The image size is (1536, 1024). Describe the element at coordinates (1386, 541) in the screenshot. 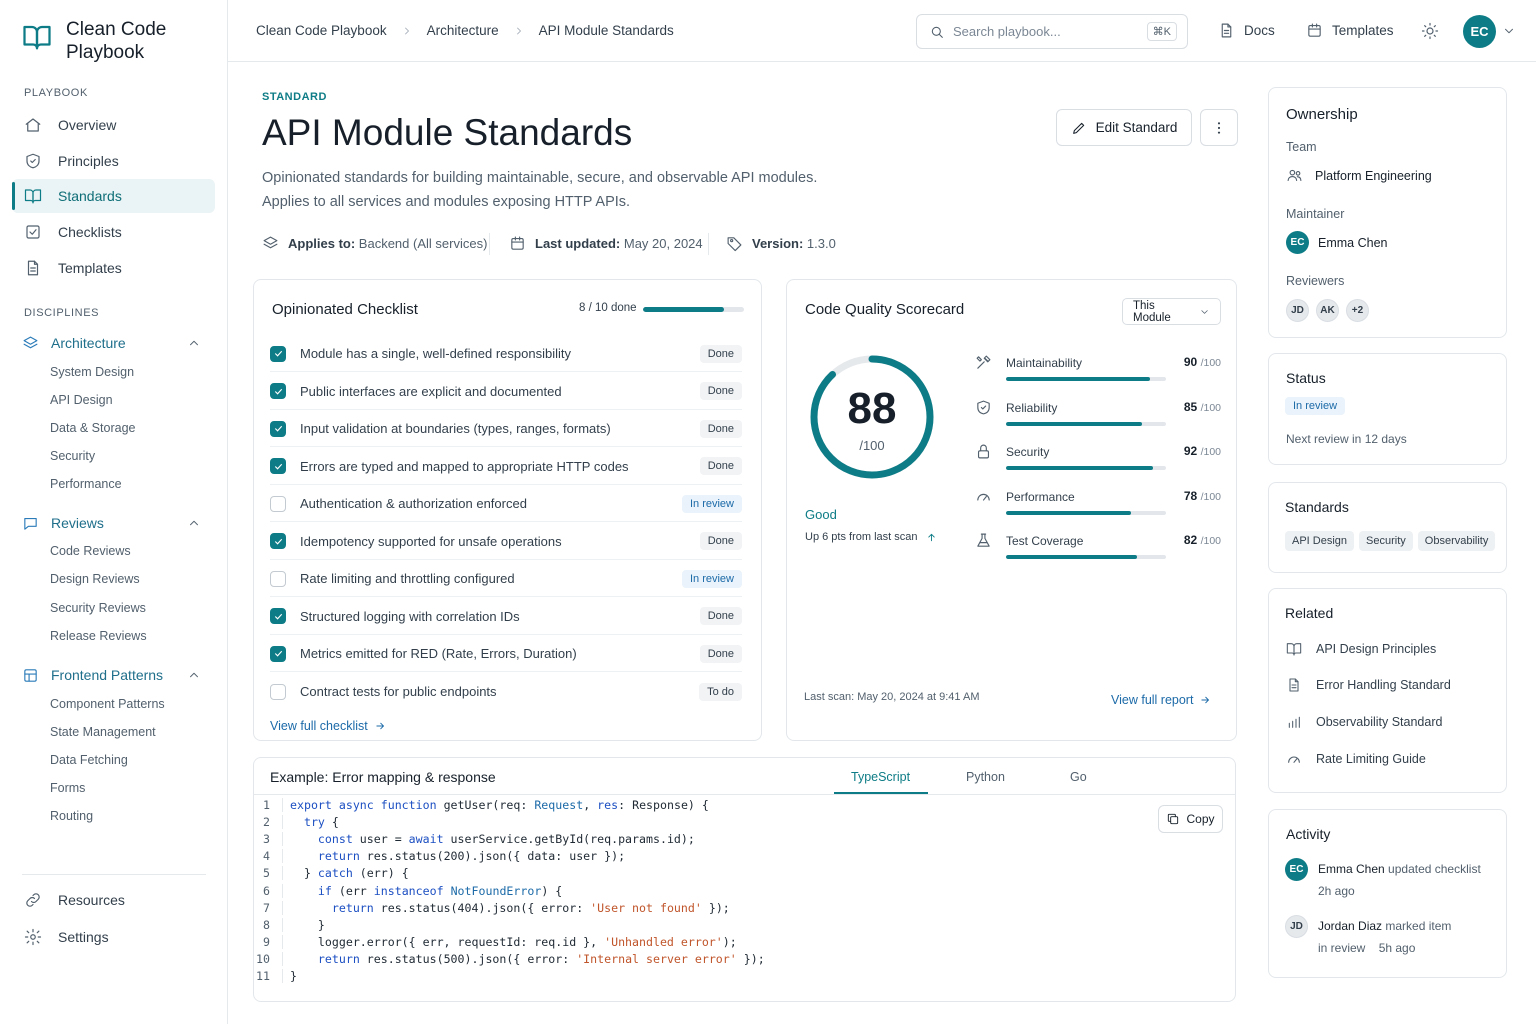

I see `tag-security: Security` at that location.